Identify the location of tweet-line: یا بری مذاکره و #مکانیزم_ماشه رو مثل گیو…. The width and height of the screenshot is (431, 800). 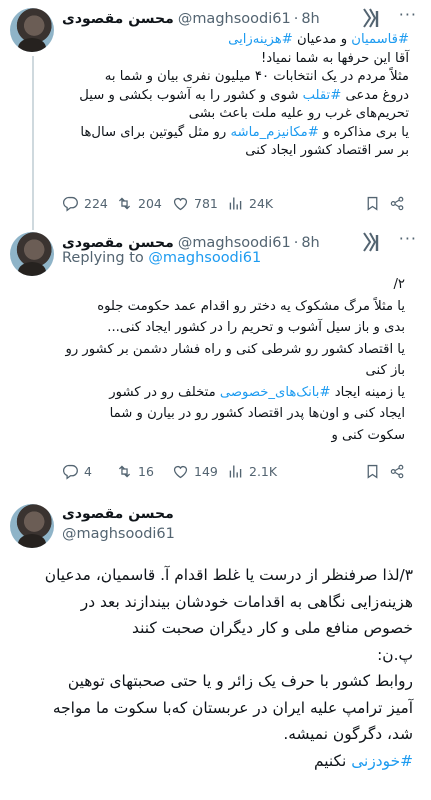
(235, 133).